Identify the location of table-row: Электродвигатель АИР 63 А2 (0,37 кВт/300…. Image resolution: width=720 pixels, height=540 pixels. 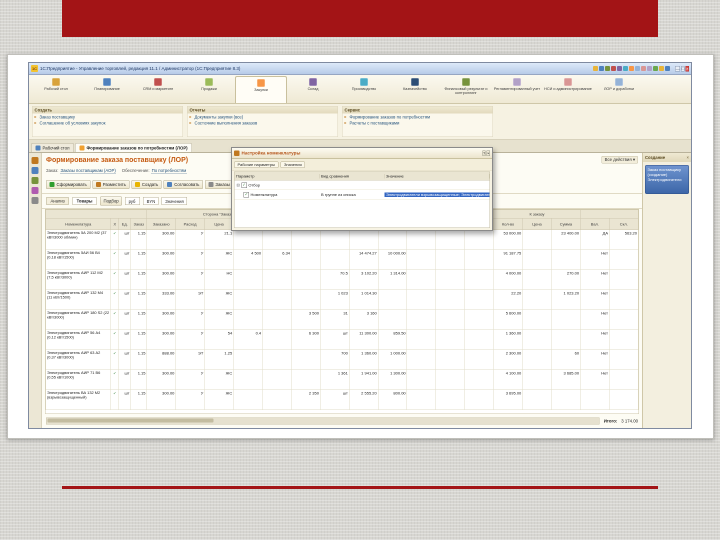
(342, 359).